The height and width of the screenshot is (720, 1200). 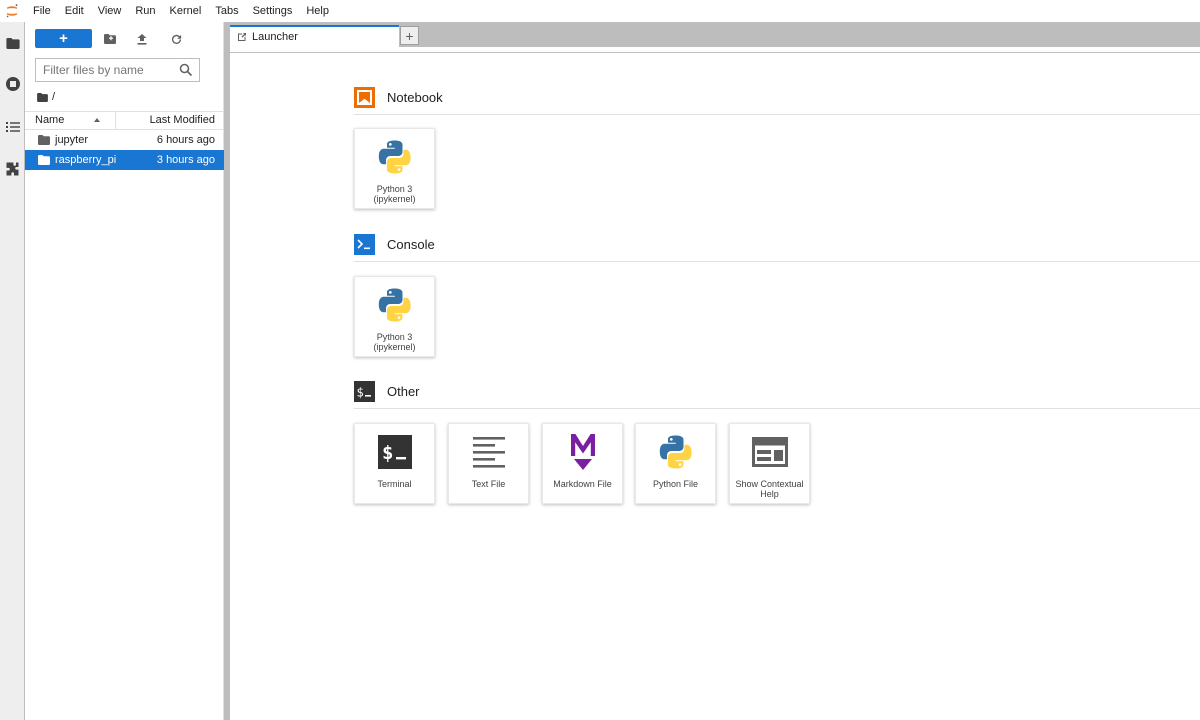 What do you see at coordinates (124, 39) in the screenshot?
I see `file-browser-toolbar: +` at bounding box center [124, 39].